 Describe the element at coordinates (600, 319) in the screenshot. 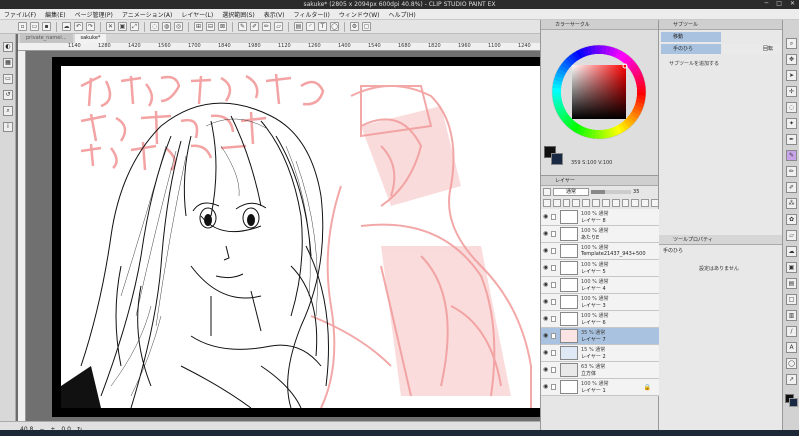

I see `layer-row: ◉ 100 % 通常 レイヤー 6` at that location.